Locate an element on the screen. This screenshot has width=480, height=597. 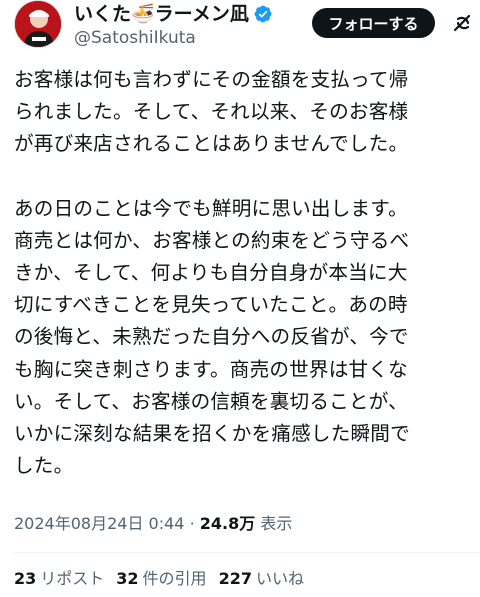
author-handle: @SatoshiIkuta is located at coordinates (135, 38).